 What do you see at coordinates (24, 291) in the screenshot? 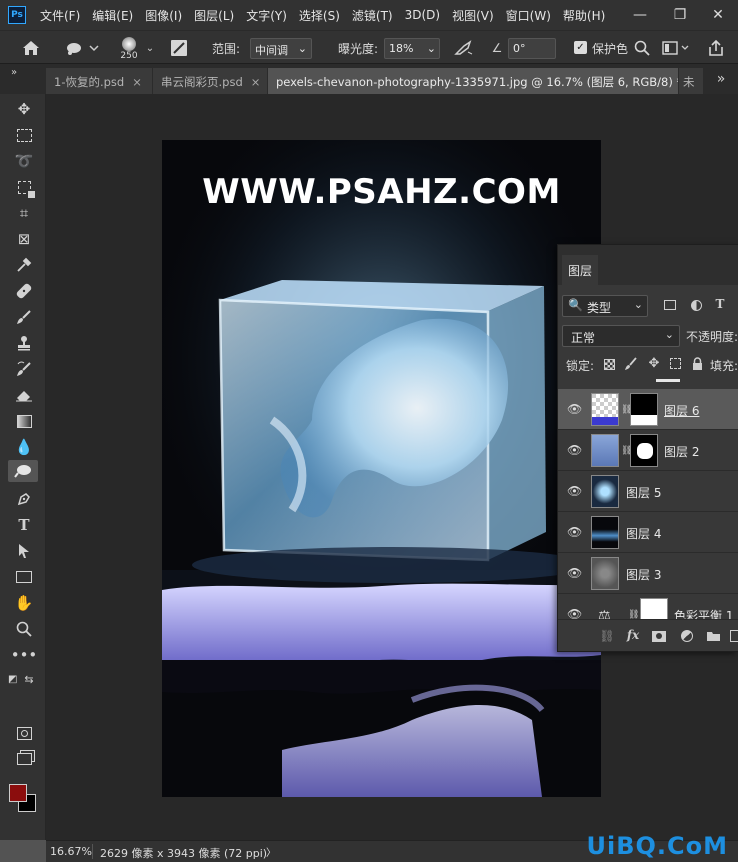
I see `healing-brush-tool-icon` at bounding box center [24, 291].